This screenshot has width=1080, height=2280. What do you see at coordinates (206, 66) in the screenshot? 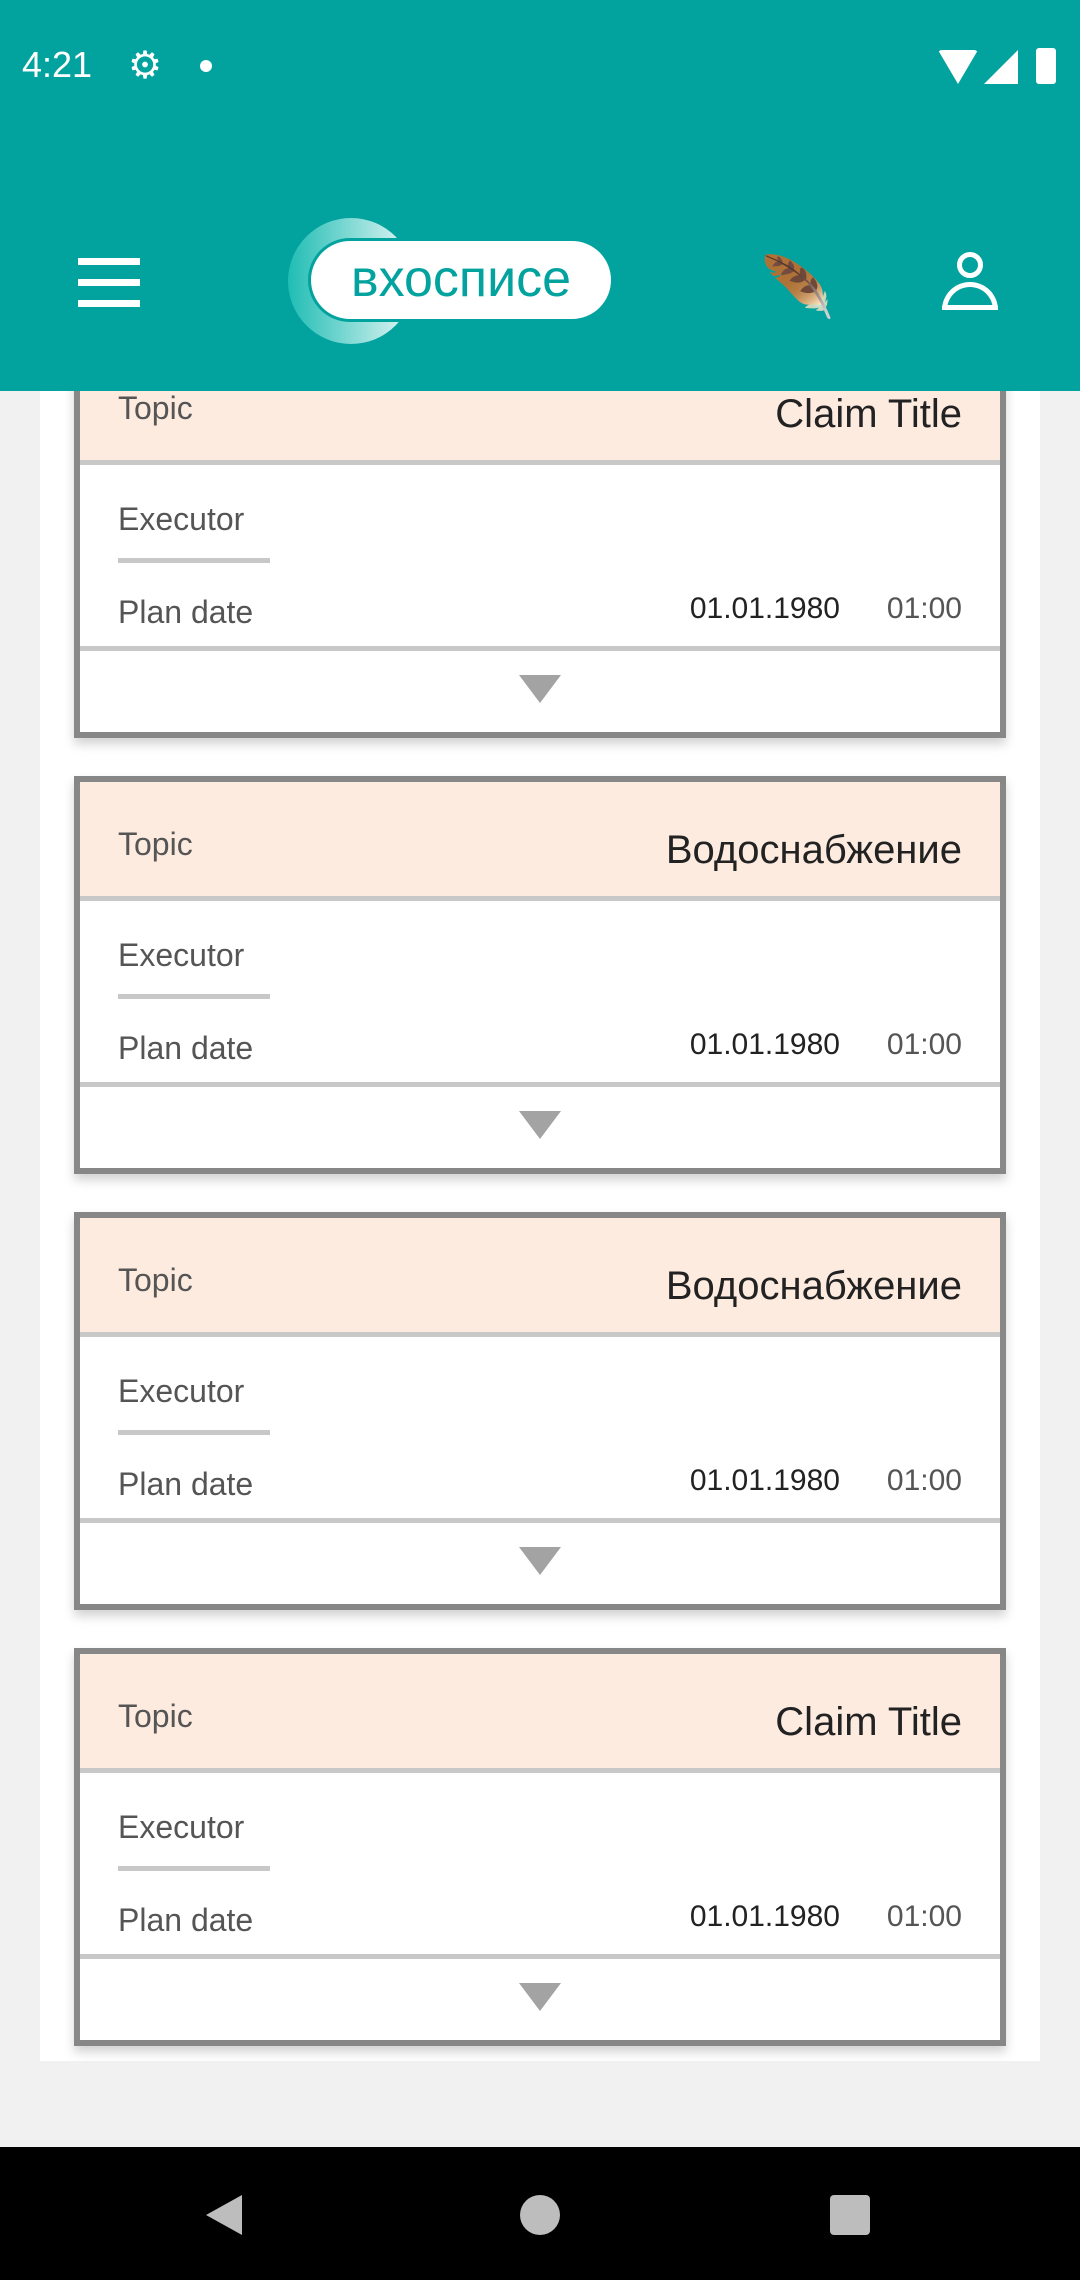
I see `notification-dot-icon` at bounding box center [206, 66].